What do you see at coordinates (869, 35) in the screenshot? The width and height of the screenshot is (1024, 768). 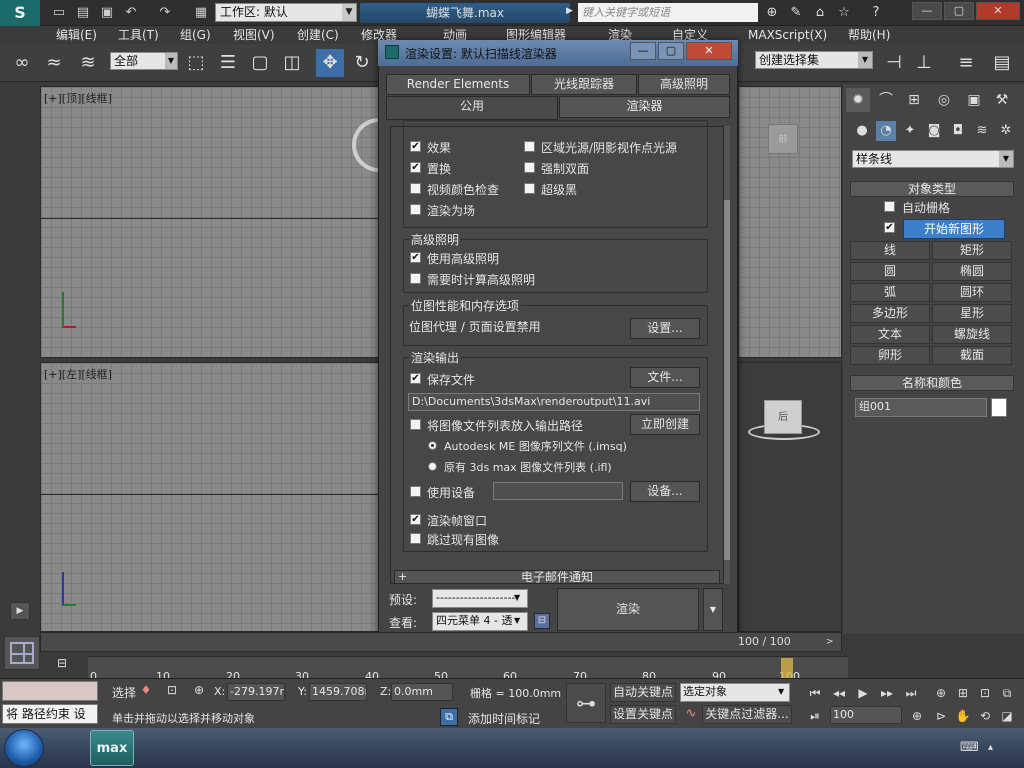 I see `menu-help: 帮助(H)` at bounding box center [869, 35].